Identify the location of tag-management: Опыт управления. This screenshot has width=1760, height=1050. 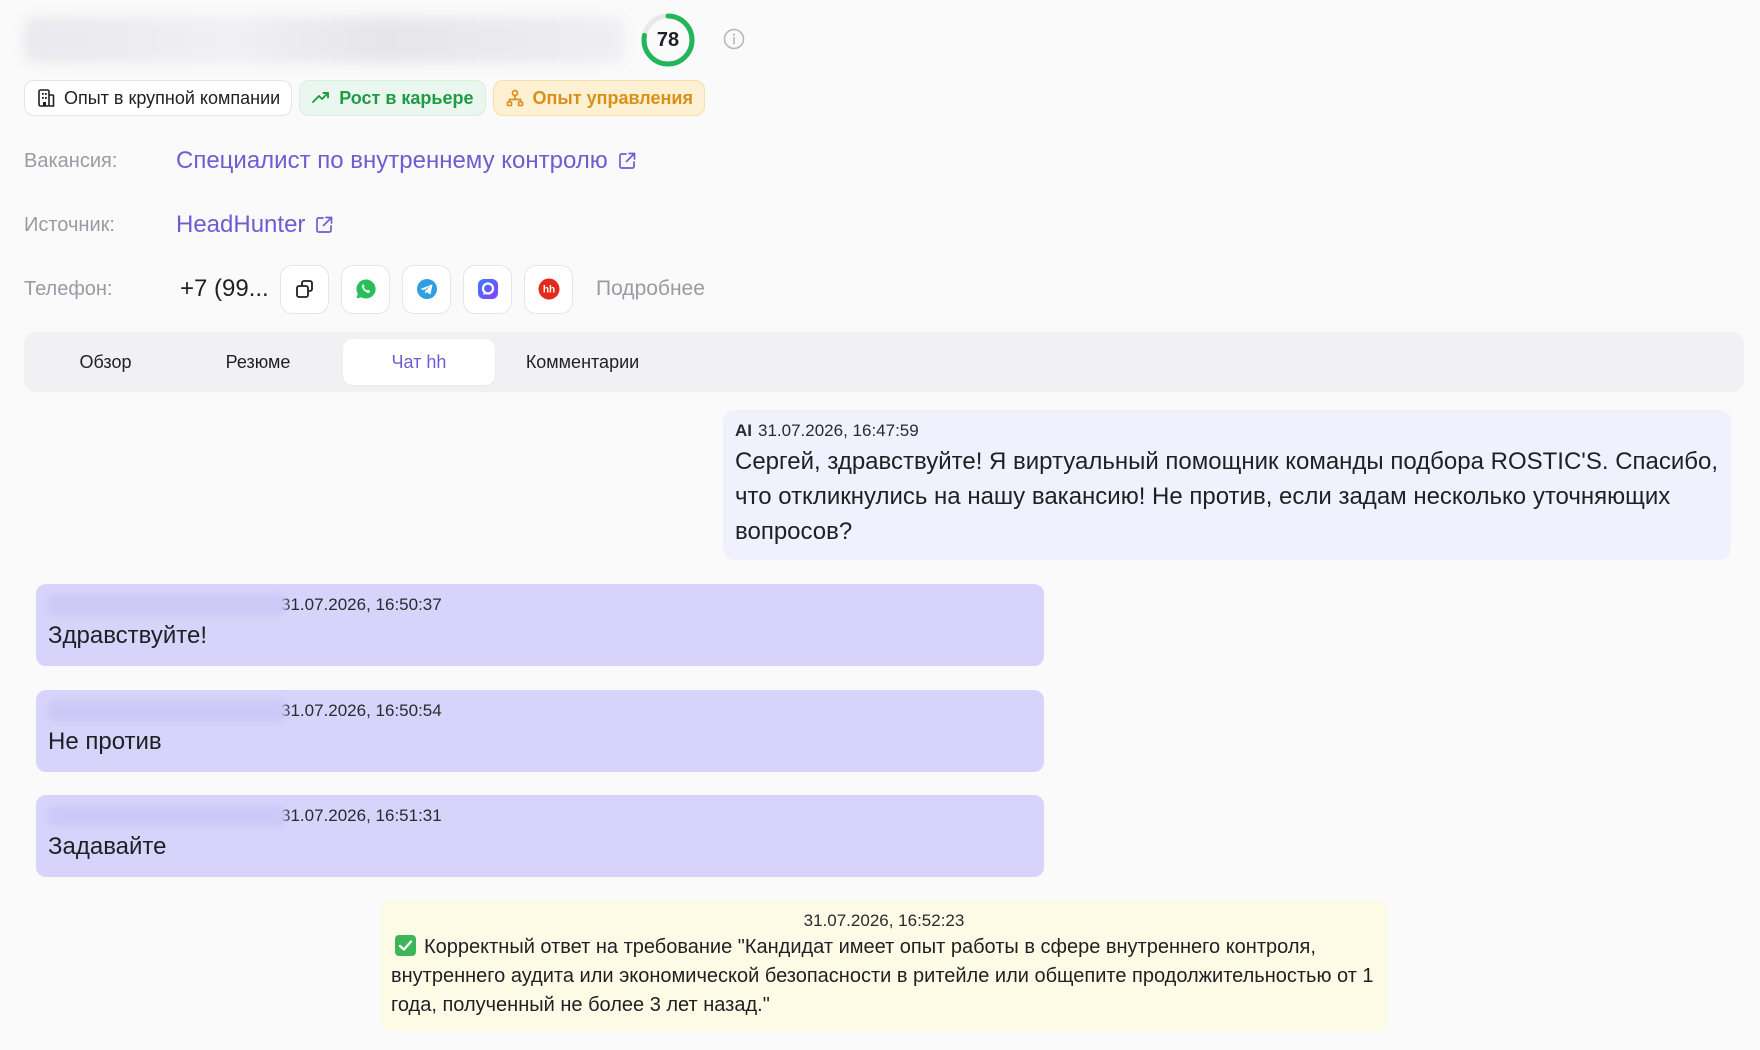
(598, 98).